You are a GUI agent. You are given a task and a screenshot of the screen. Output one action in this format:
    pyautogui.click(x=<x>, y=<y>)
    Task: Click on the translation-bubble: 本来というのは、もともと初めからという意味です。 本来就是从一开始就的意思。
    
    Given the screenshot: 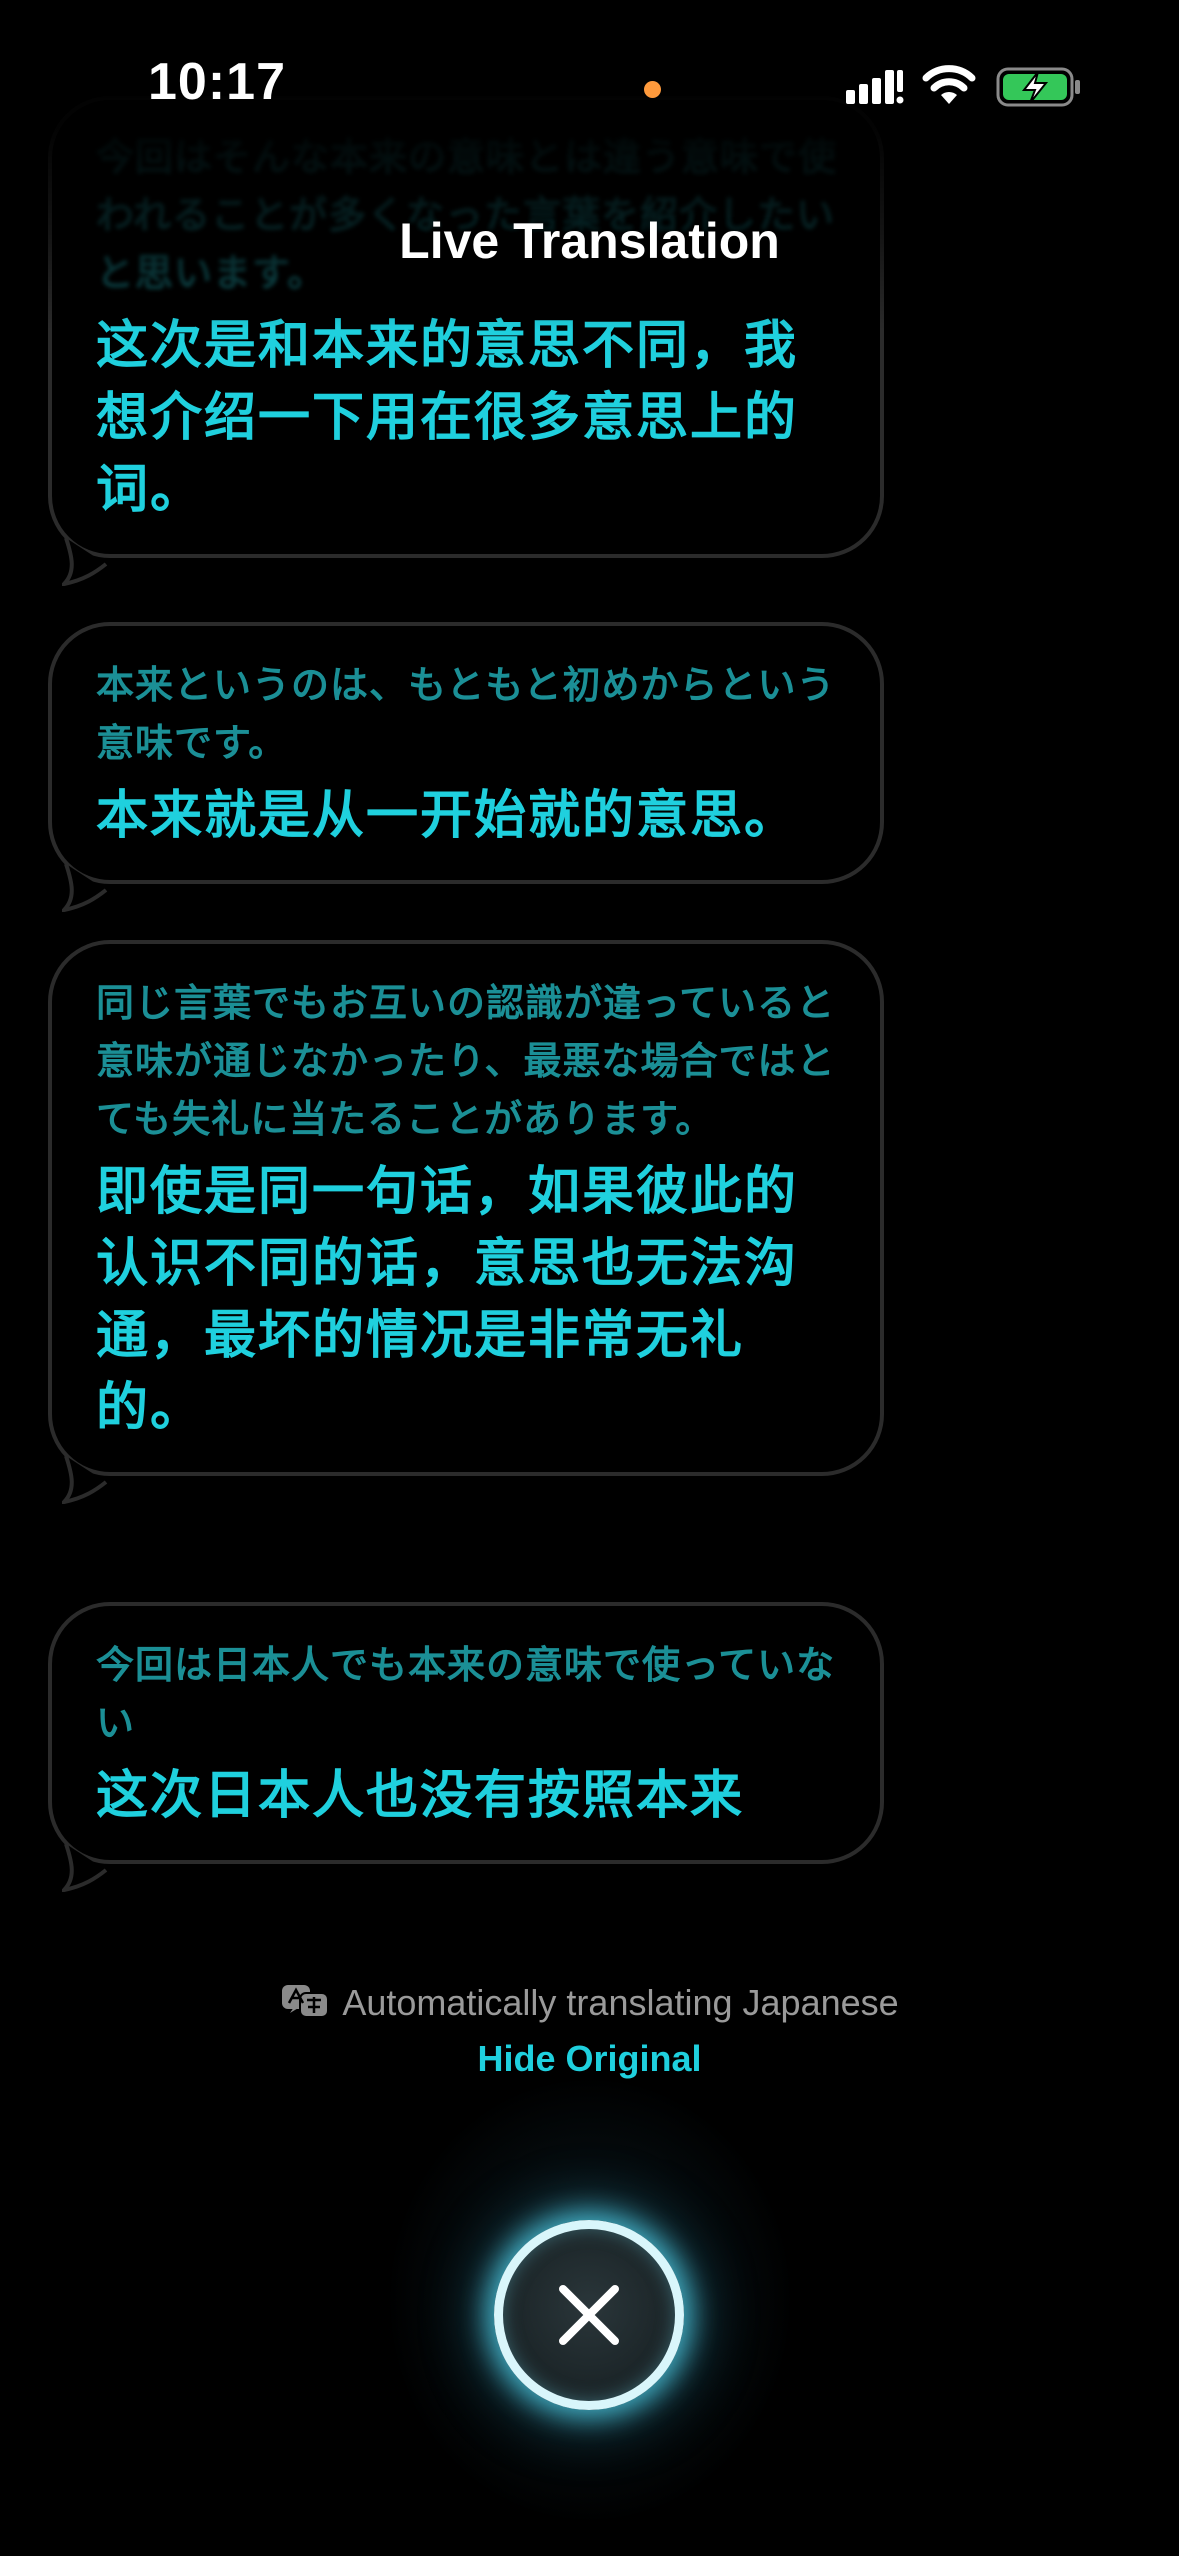 What is the action you would take?
    pyautogui.click(x=466, y=767)
    